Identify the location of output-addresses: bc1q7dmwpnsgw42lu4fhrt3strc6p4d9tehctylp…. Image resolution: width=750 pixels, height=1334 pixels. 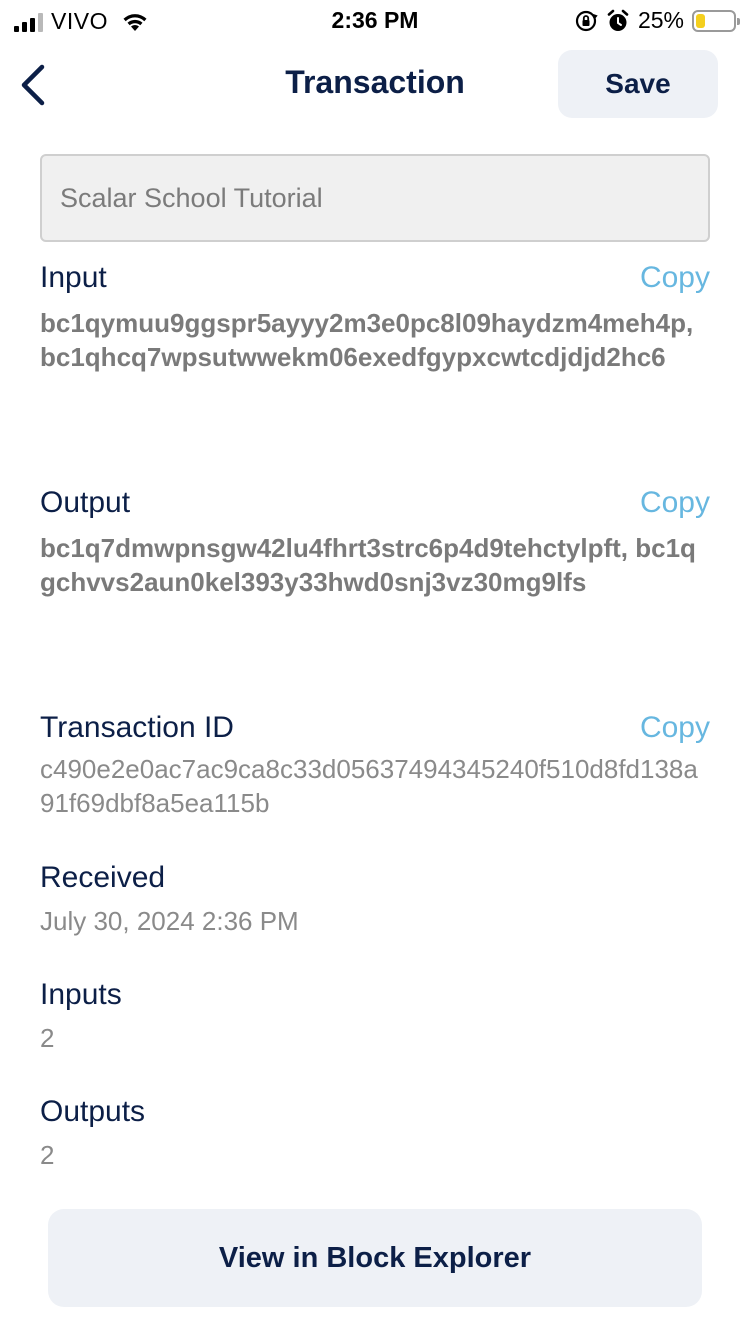
(368, 565).